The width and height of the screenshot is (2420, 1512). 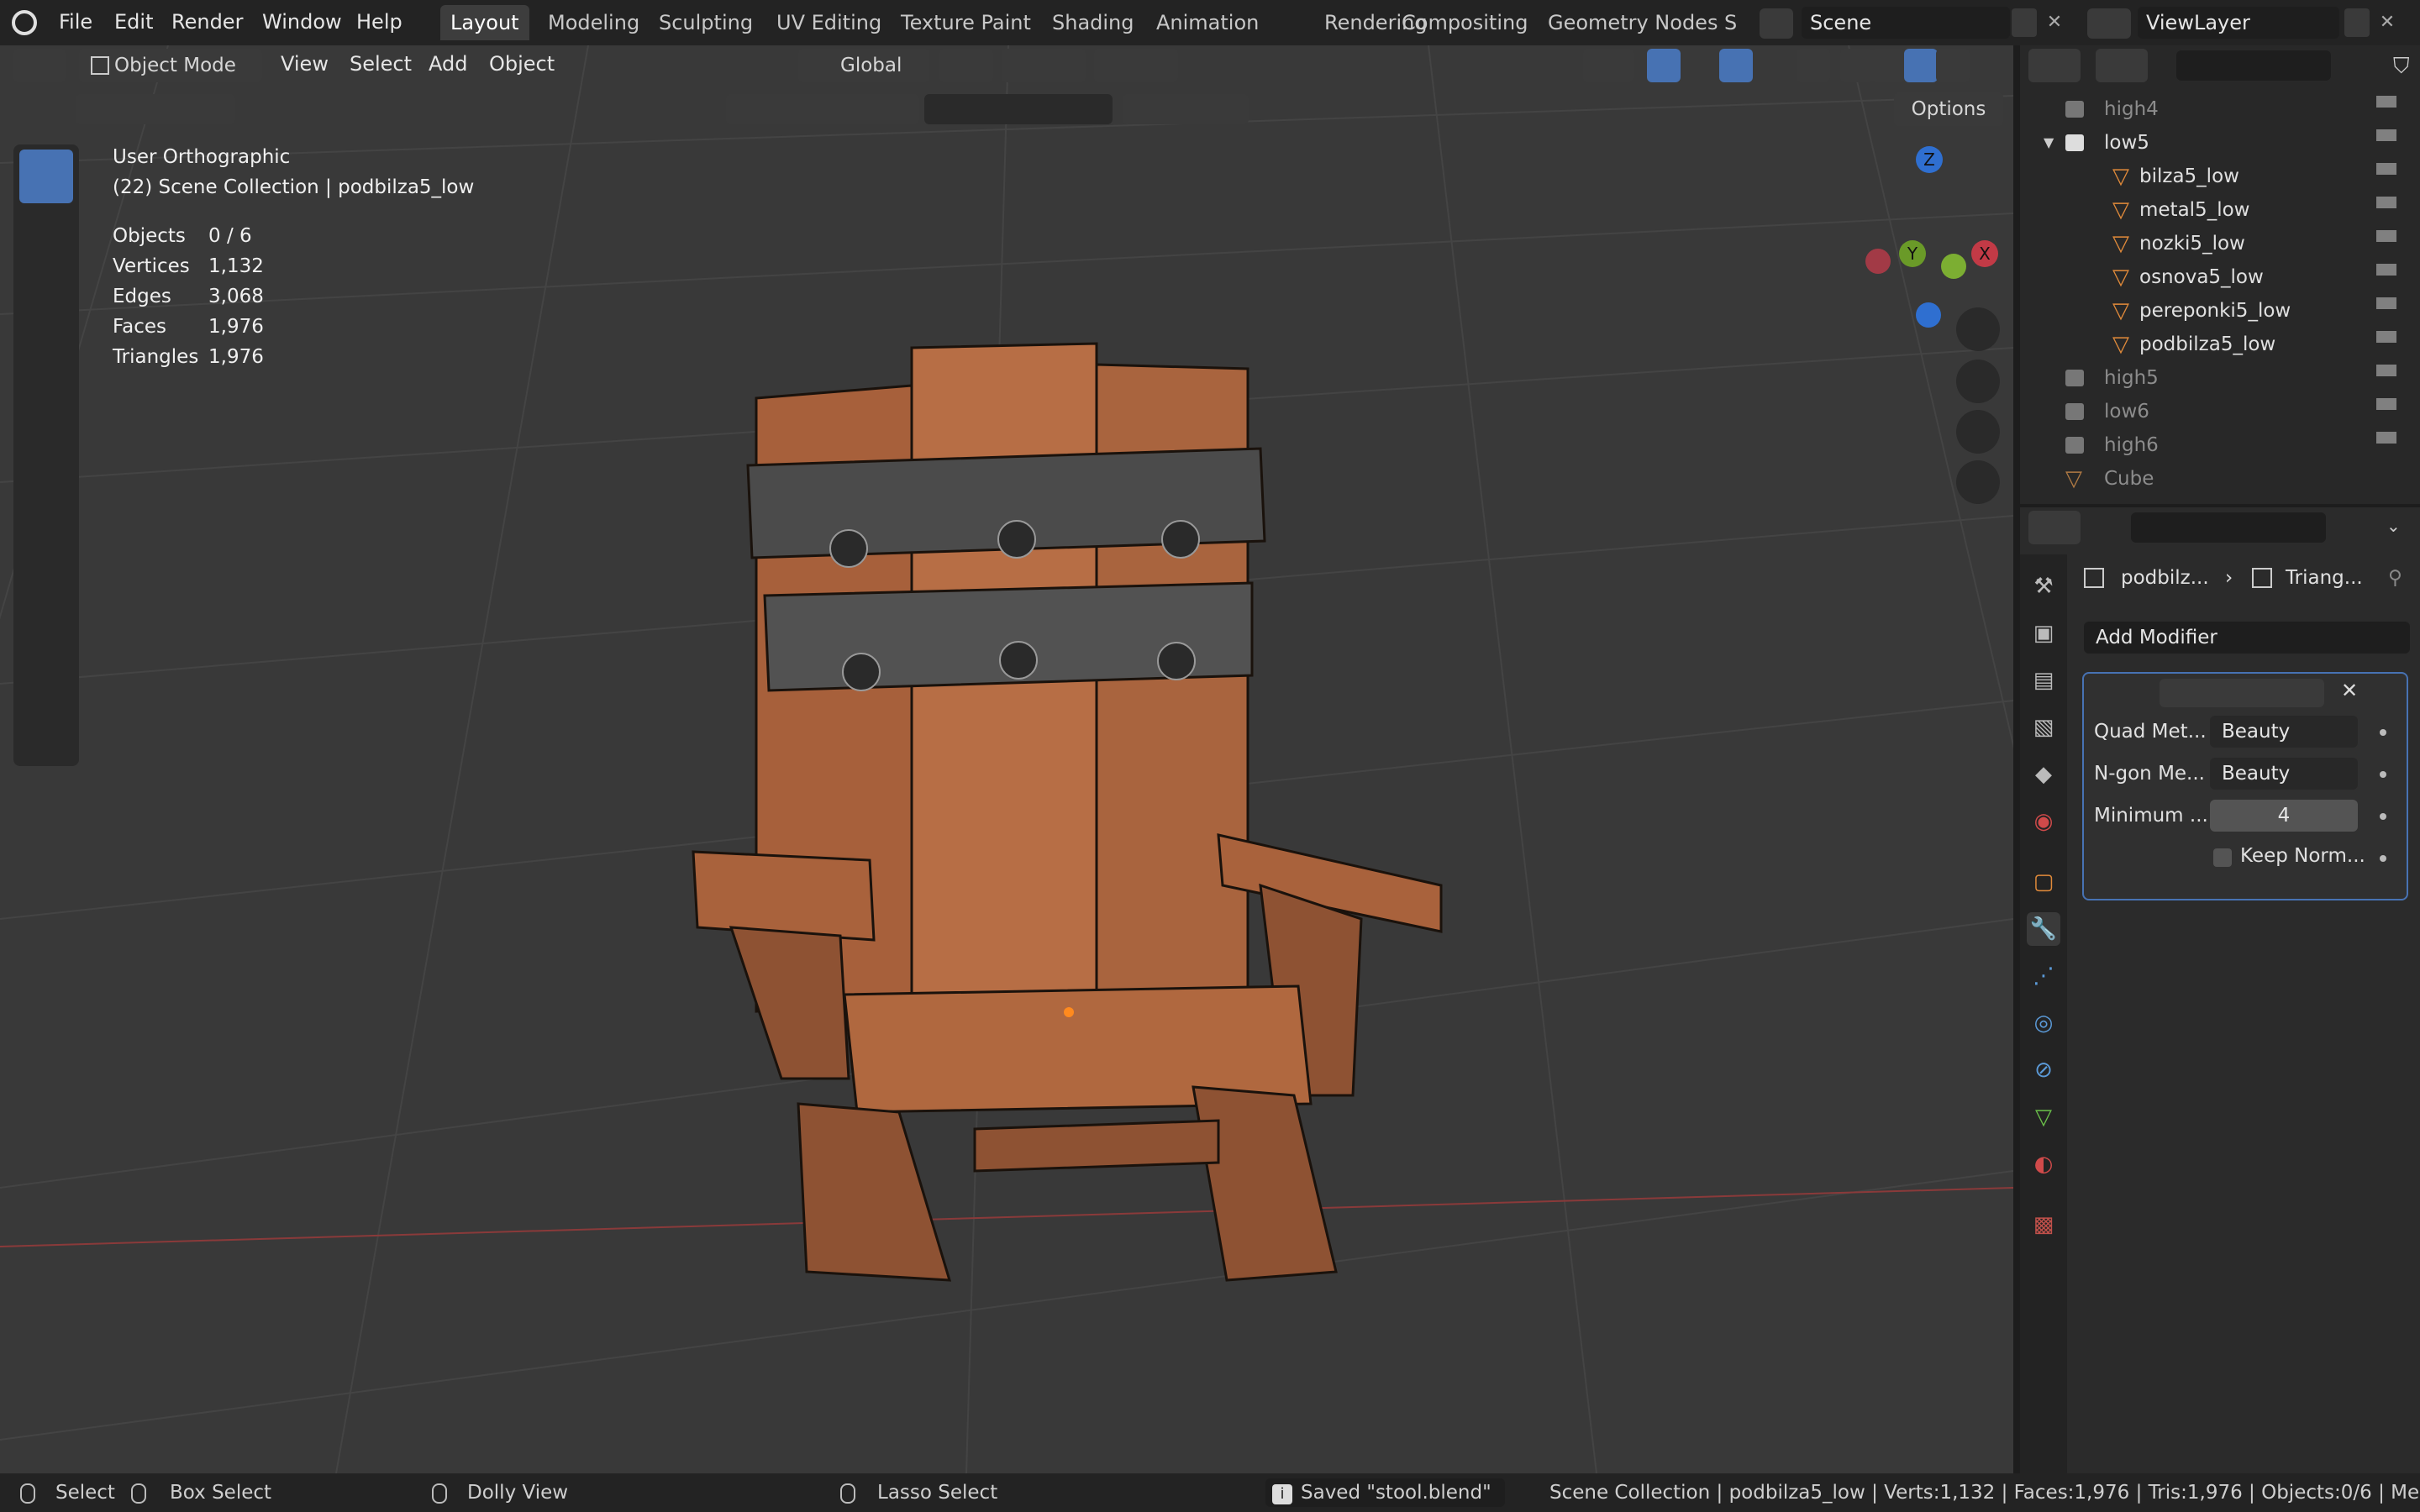 I want to click on add-cube-tool-icon, so click(x=46, y=685).